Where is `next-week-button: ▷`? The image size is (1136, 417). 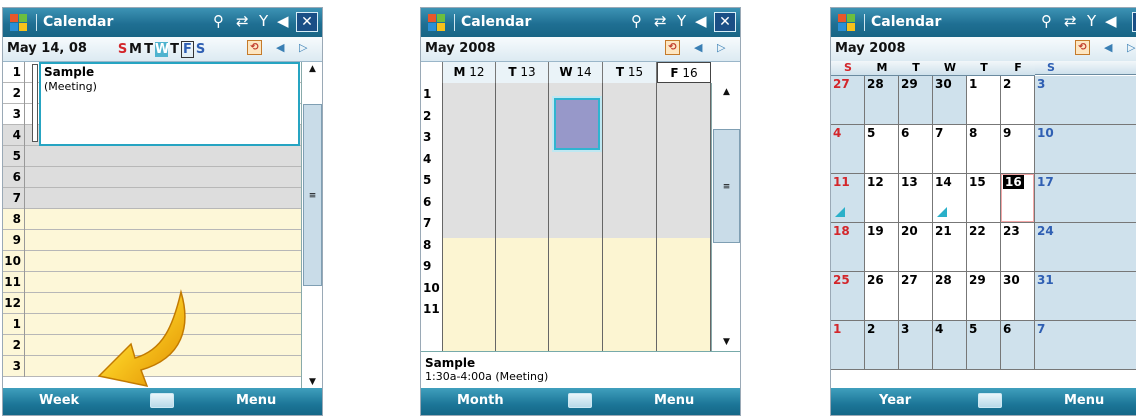 next-week-button: ▷ is located at coordinates (721, 47).